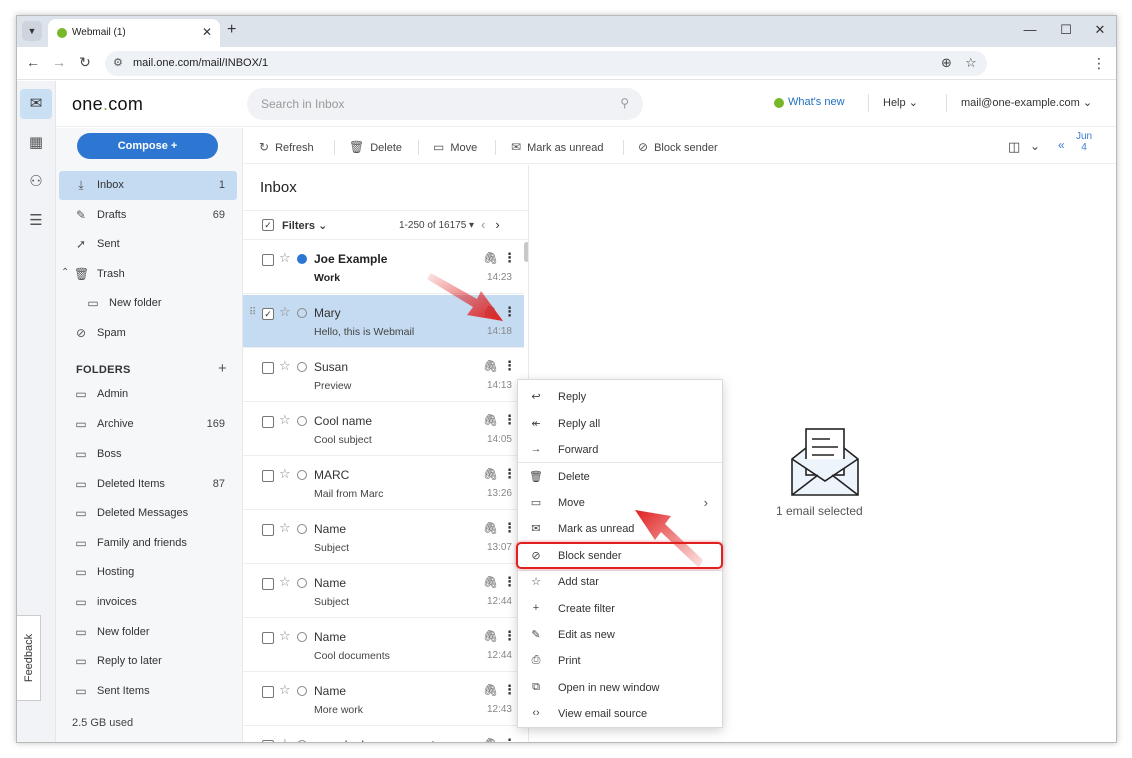 The image size is (1132, 758). What do you see at coordinates (483, 224) in the screenshot?
I see `prev-page-icon: ‹` at bounding box center [483, 224].